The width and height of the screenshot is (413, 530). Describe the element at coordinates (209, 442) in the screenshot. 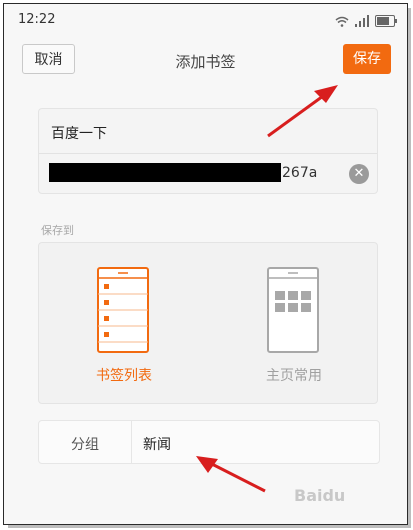

I see `group-selector: 分组 新闻` at that location.